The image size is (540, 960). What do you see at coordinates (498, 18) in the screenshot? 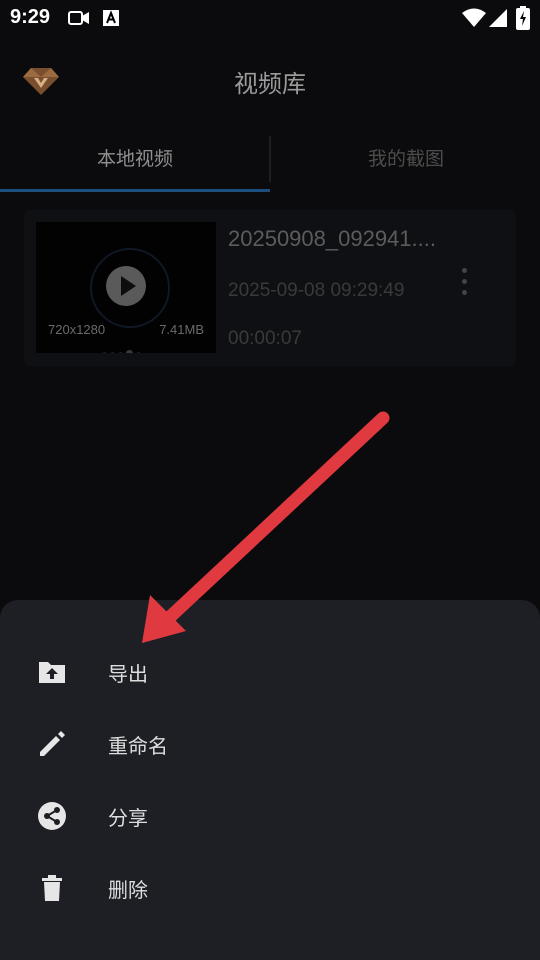
I see `signal-icon` at bounding box center [498, 18].